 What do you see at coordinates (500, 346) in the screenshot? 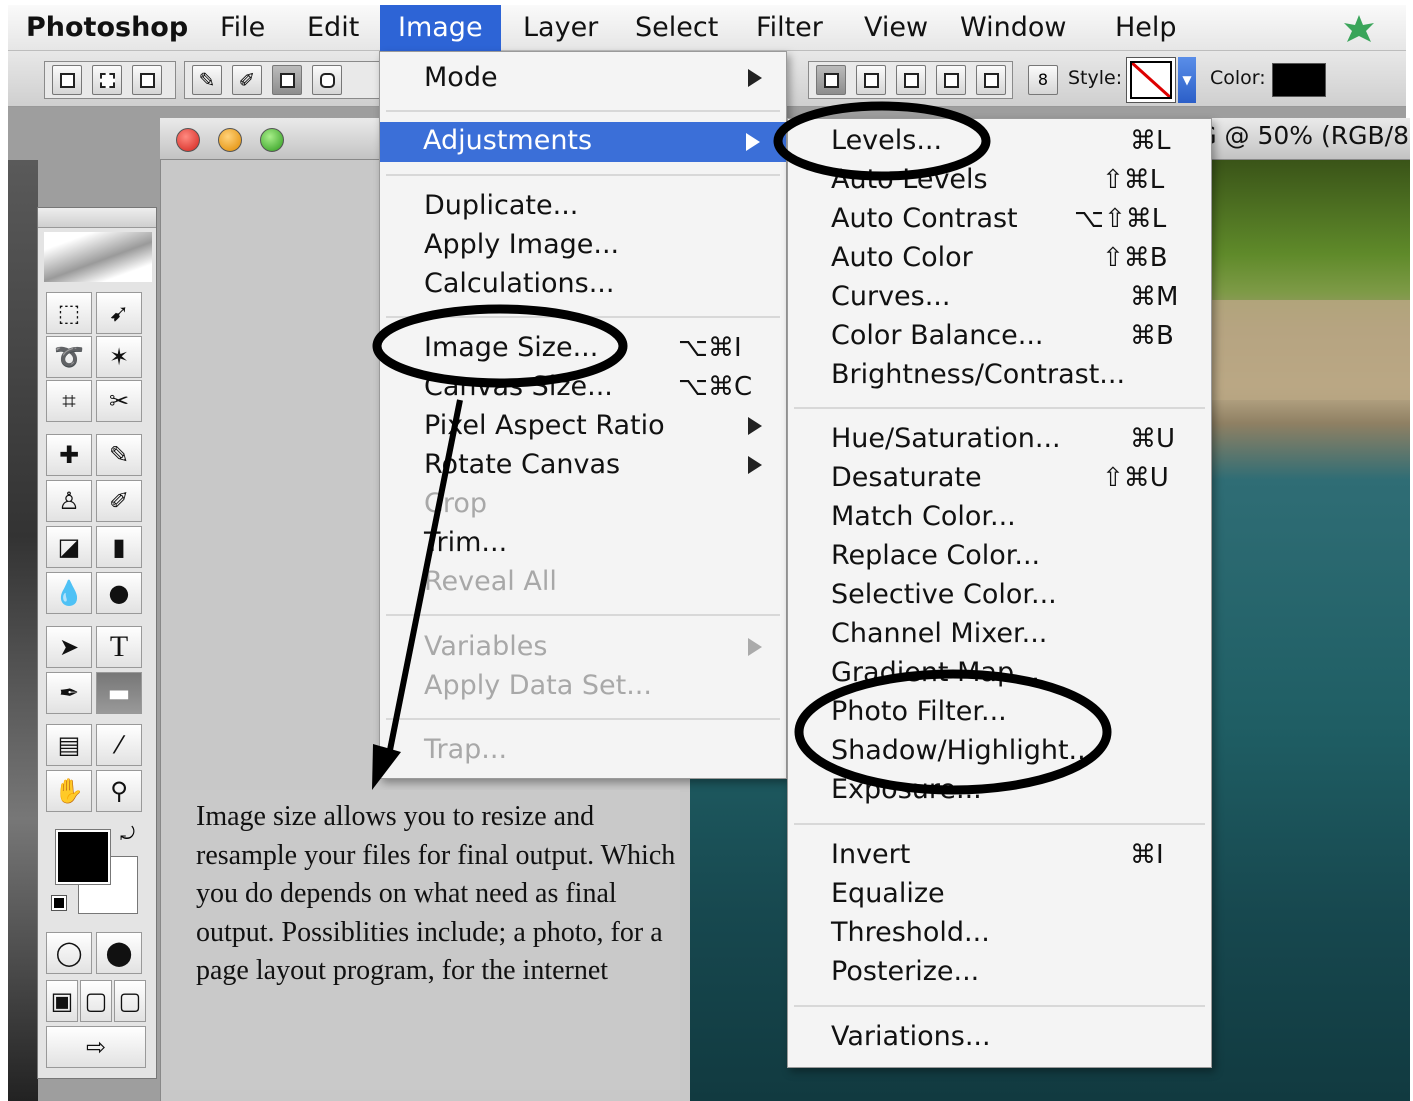
I see `highlight-ellipse-image-size` at bounding box center [500, 346].